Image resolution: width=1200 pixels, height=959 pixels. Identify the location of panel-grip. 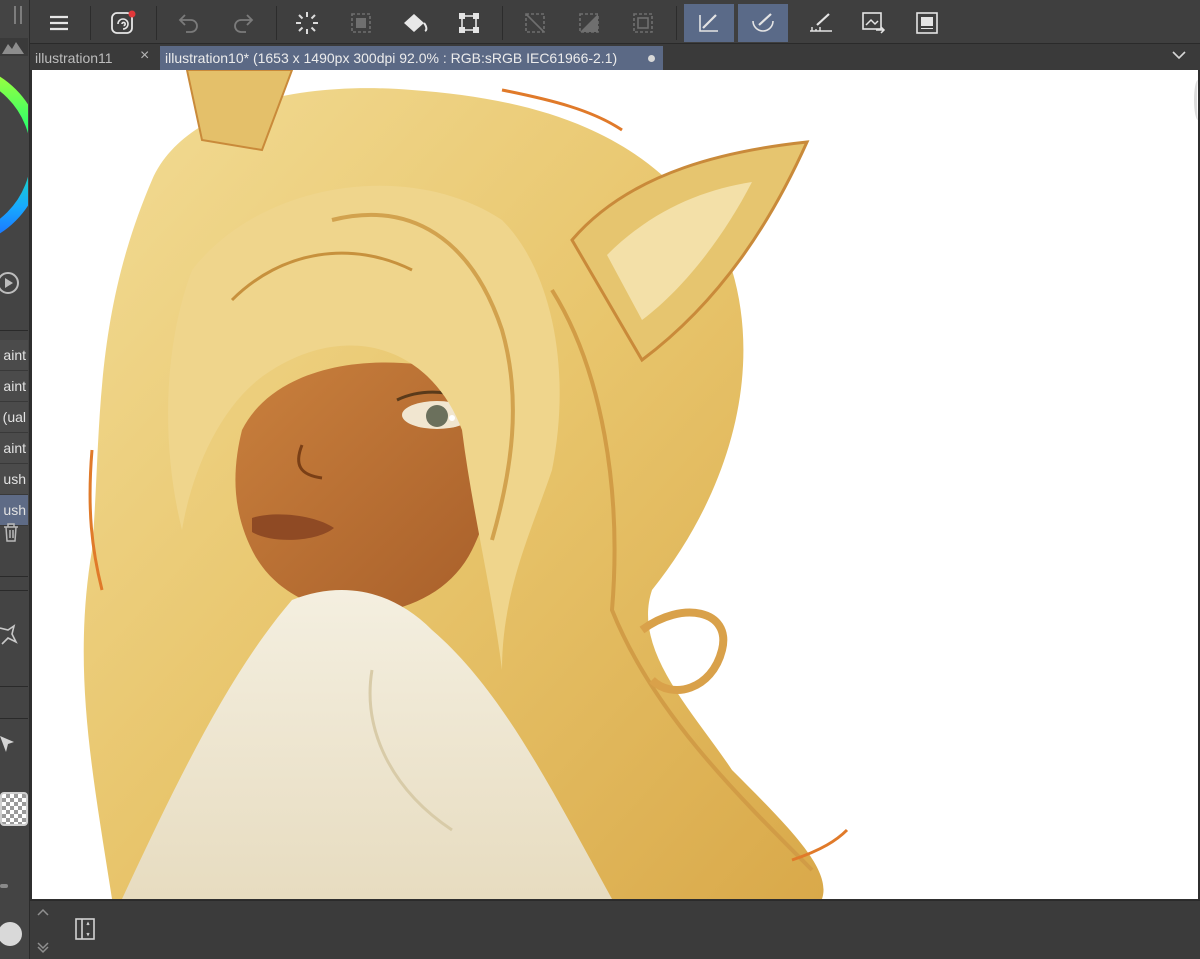
(18, 15).